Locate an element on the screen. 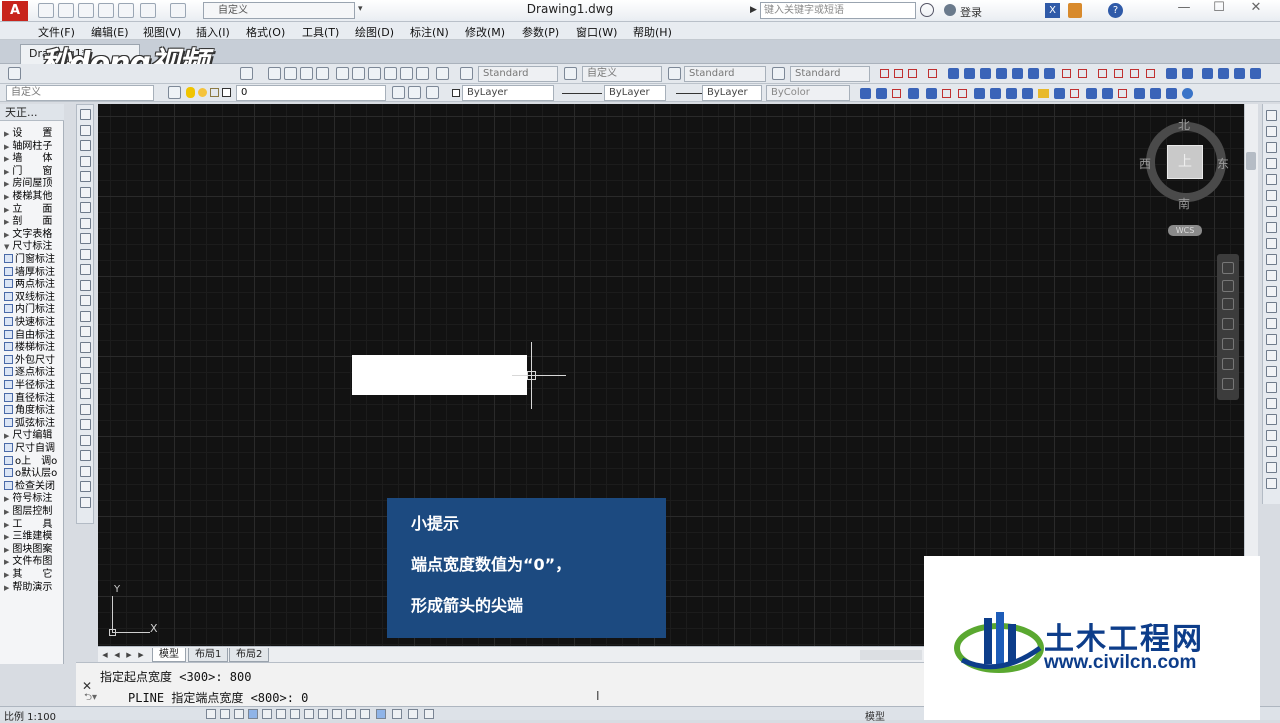 Image resolution: width=1280 pixels, height=723 pixels. layer-previous-icon is located at coordinates (414, 92).